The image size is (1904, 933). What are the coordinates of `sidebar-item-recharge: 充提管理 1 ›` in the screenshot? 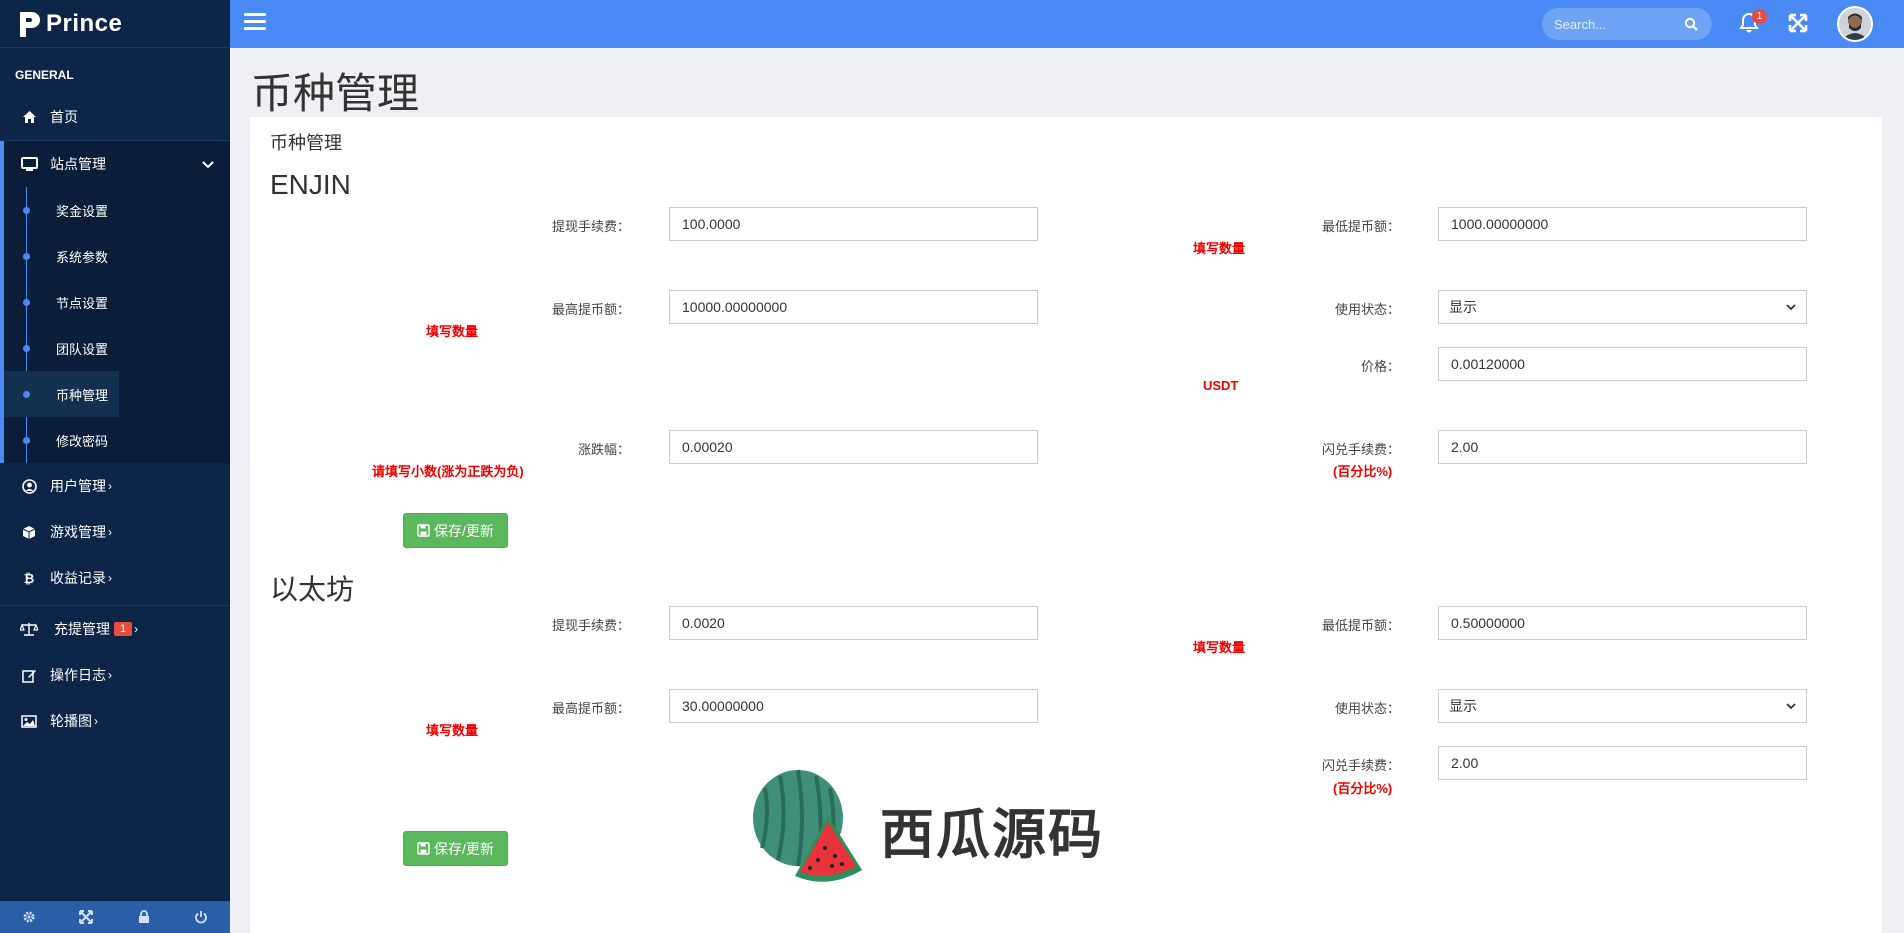 It's located at (115, 629).